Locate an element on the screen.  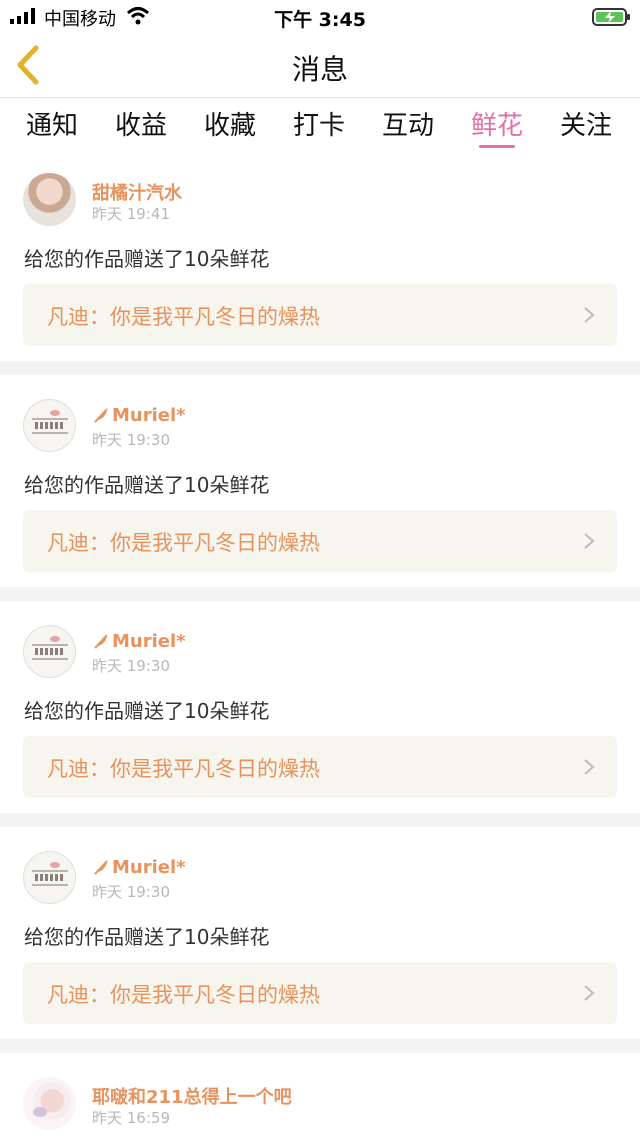
status-bar: 中国移动 下午 3:45 is located at coordinates (320, 16).